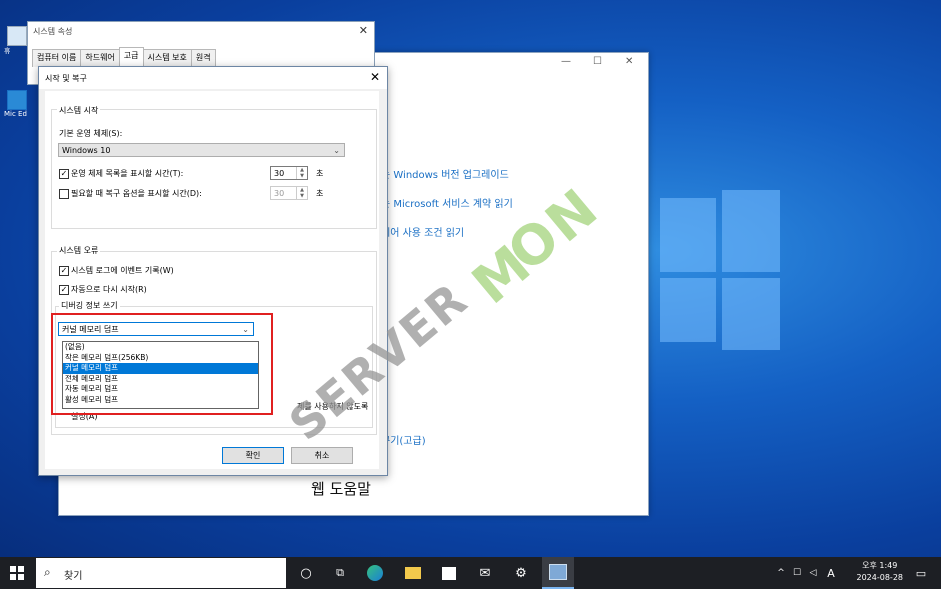 This screenshot has width=941, height=589. I want to click on web-help-heading: 웹 도움말, so click(341, 489).